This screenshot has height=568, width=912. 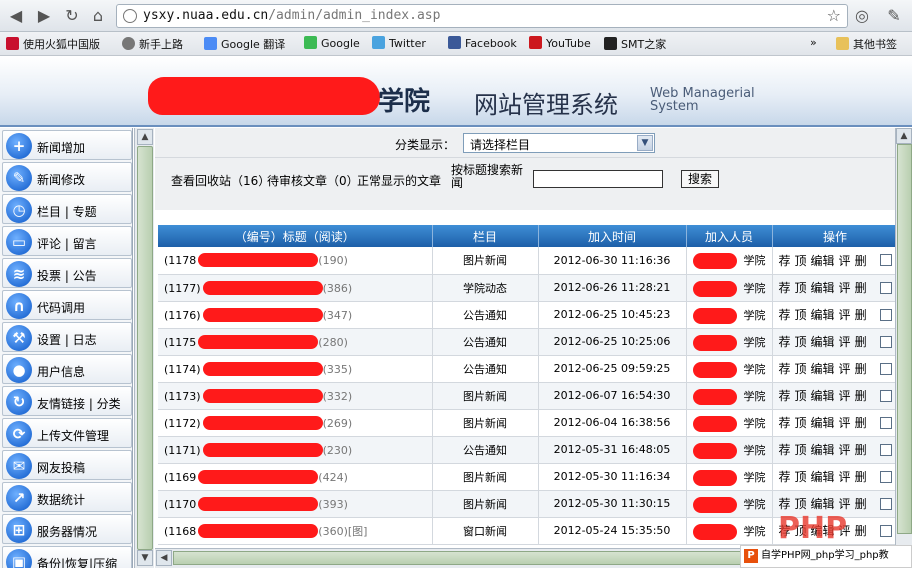 I want to click on category-select: 请选择栏目 ▼, so click(x=559, y=143).